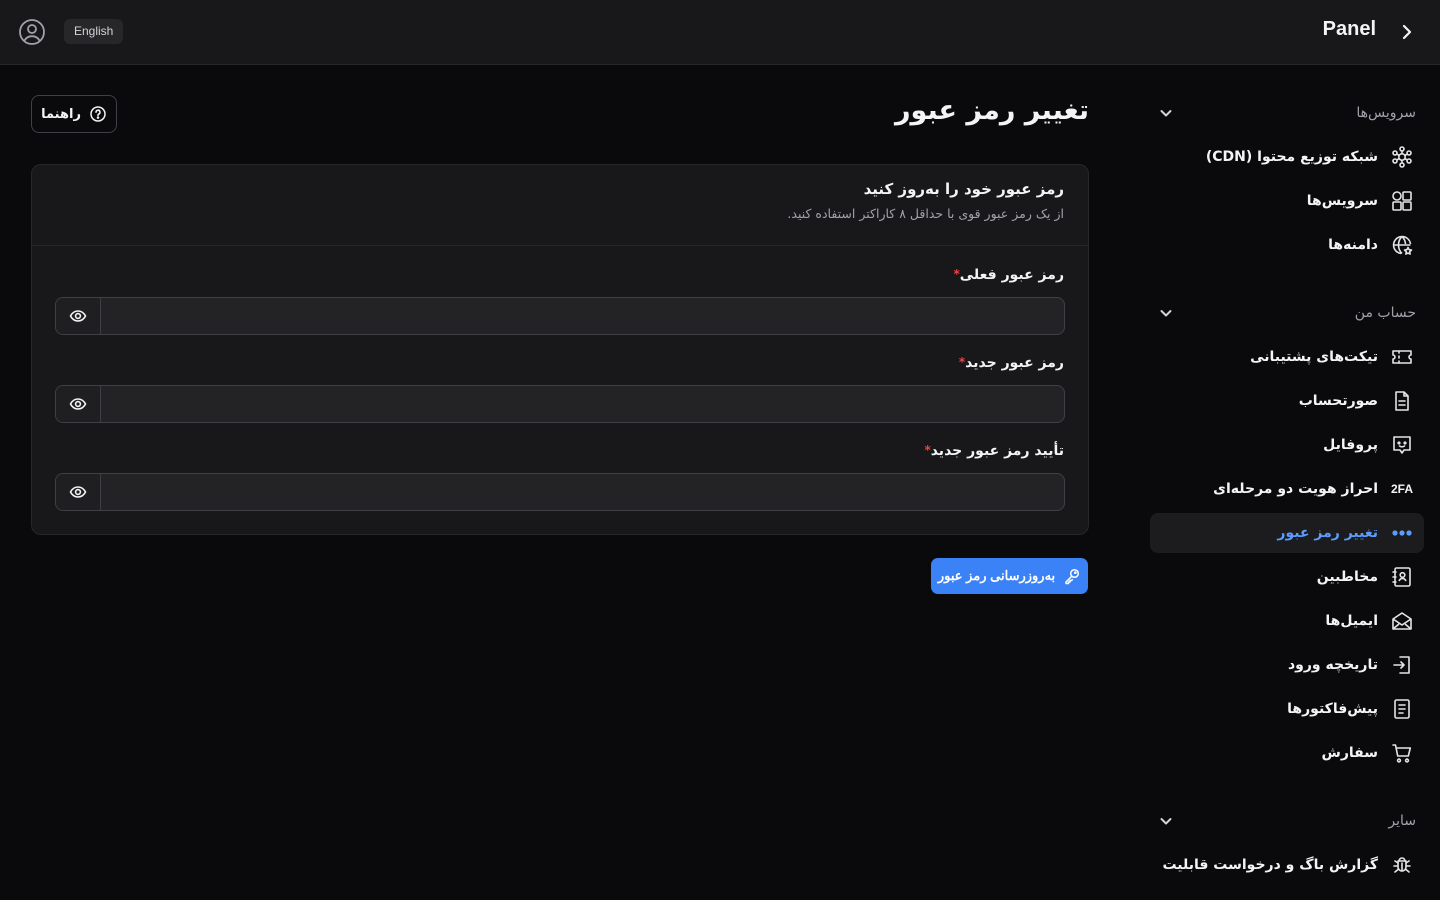 Image resolution: width=1440 pixels, height=900 pixels. Describe the element at coordinates (1072, 576) in the screenshot. I see `key-icon` at that location.